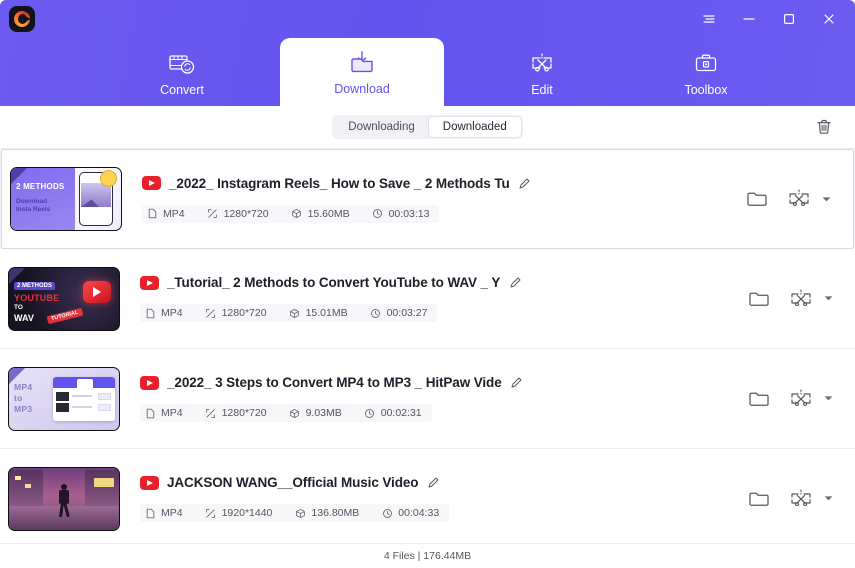  I want to click on meta-resolution: 1280*720, so click(238, 214).